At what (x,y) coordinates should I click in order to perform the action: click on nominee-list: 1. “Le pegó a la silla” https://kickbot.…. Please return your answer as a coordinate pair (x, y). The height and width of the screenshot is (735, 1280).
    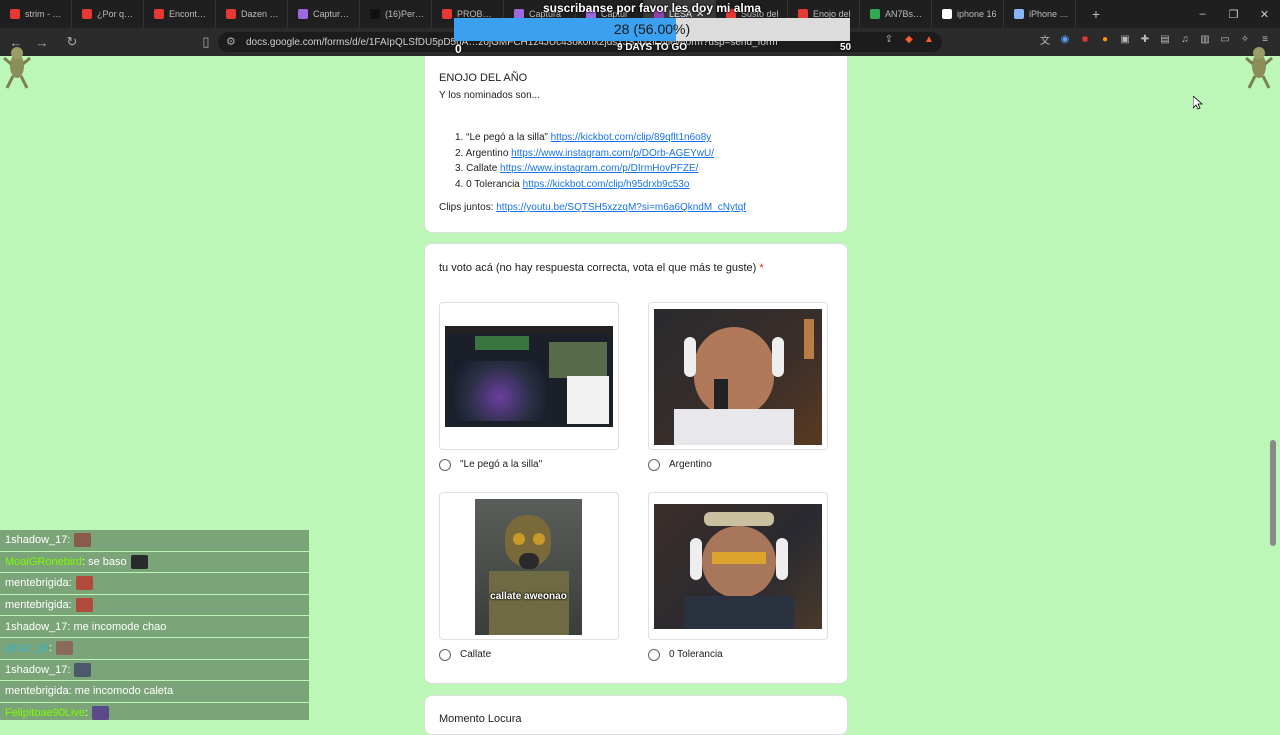
    Looking at the image, I should click on (584, 161).